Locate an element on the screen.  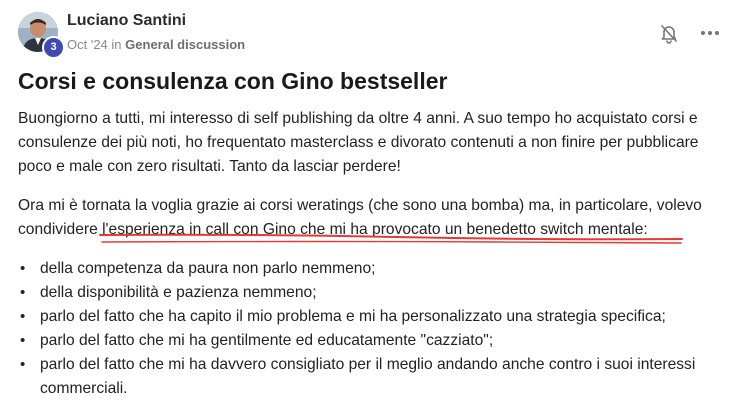
level-badge: 3 is located at coordinates (53, 47).